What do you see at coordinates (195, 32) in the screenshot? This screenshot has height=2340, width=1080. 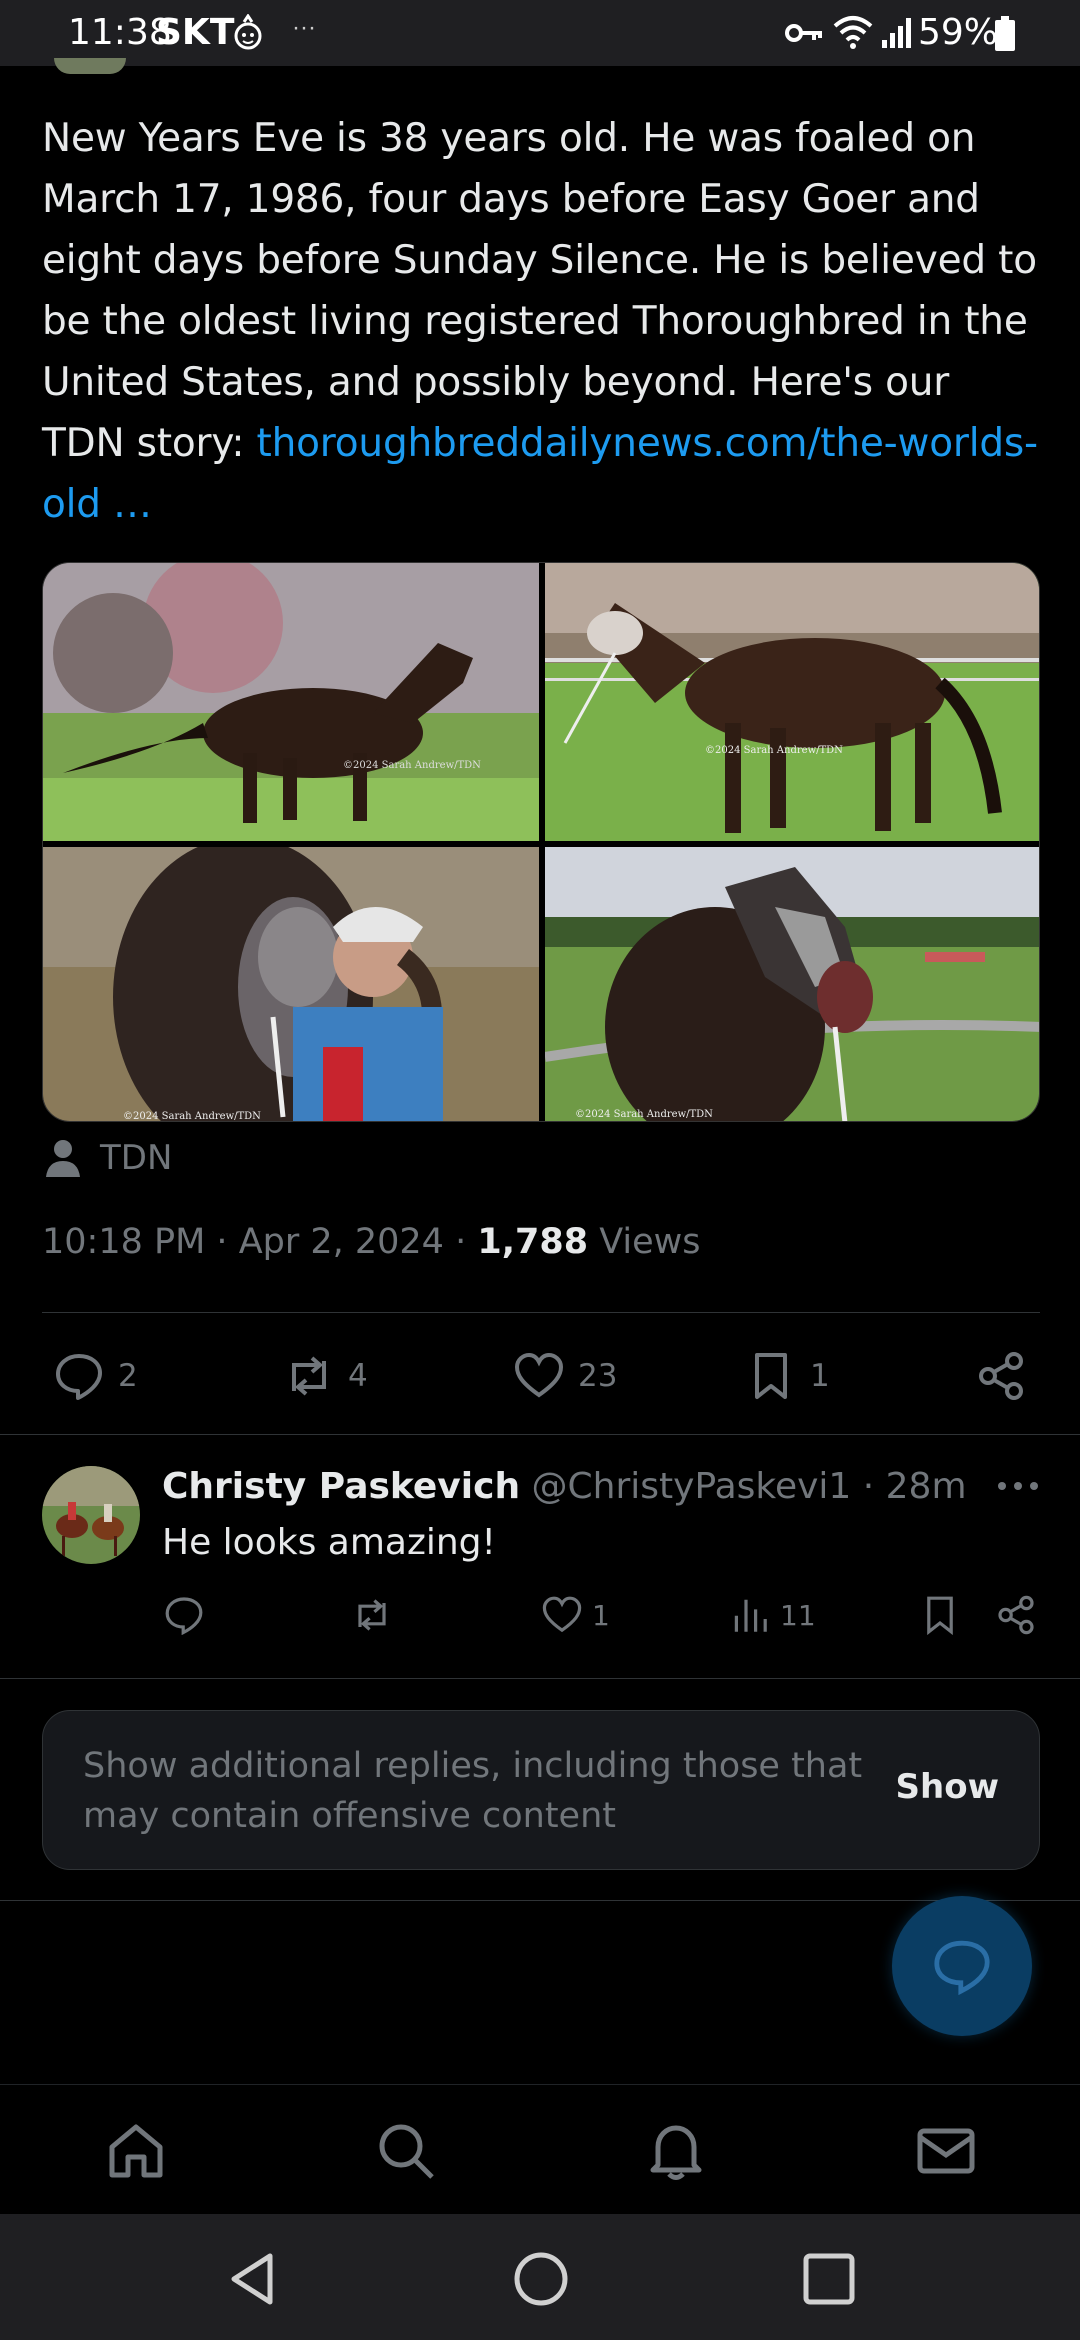 I see `status-carrier: SKT` at bounding box center [195, 32].